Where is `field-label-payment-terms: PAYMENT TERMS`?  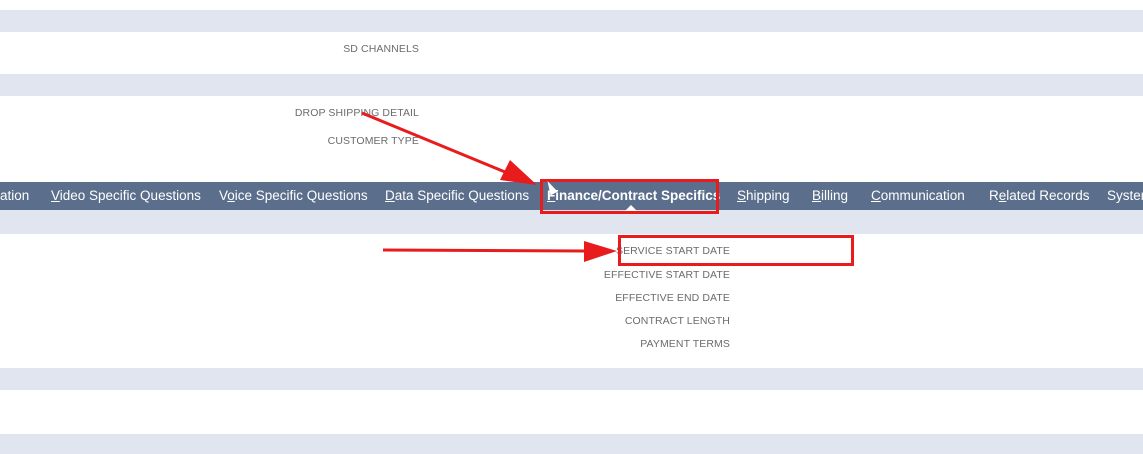
field-label-payment-terms: PAYMENT TERMS is located at coordinates (685, 344).